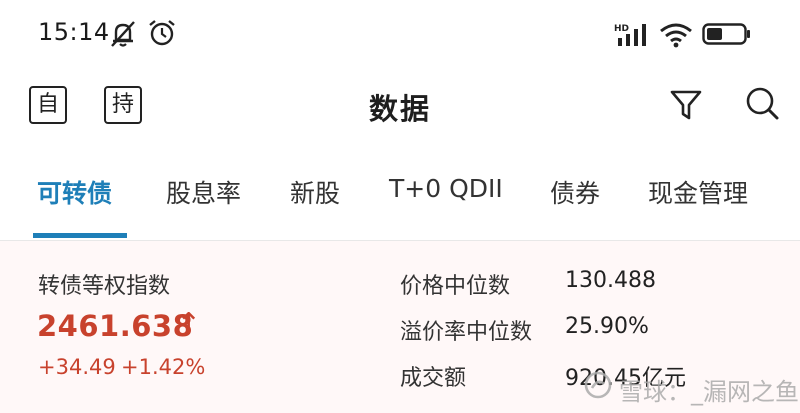 The image size is (800, 413). Describe the element at coordinates (598, 385) in the screenshot. I see `snowball-logo-icon` at that location.